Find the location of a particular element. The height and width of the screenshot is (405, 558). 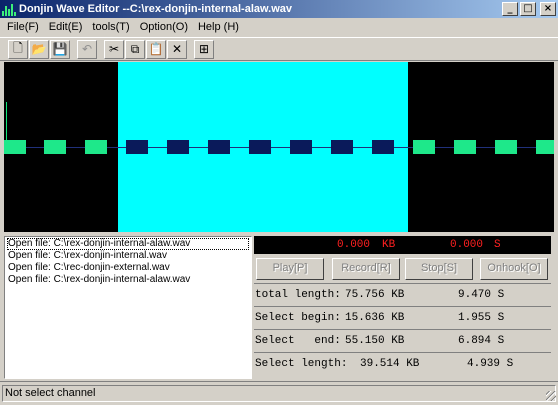

maximize-button: □ is located at coordinates (528, 9).